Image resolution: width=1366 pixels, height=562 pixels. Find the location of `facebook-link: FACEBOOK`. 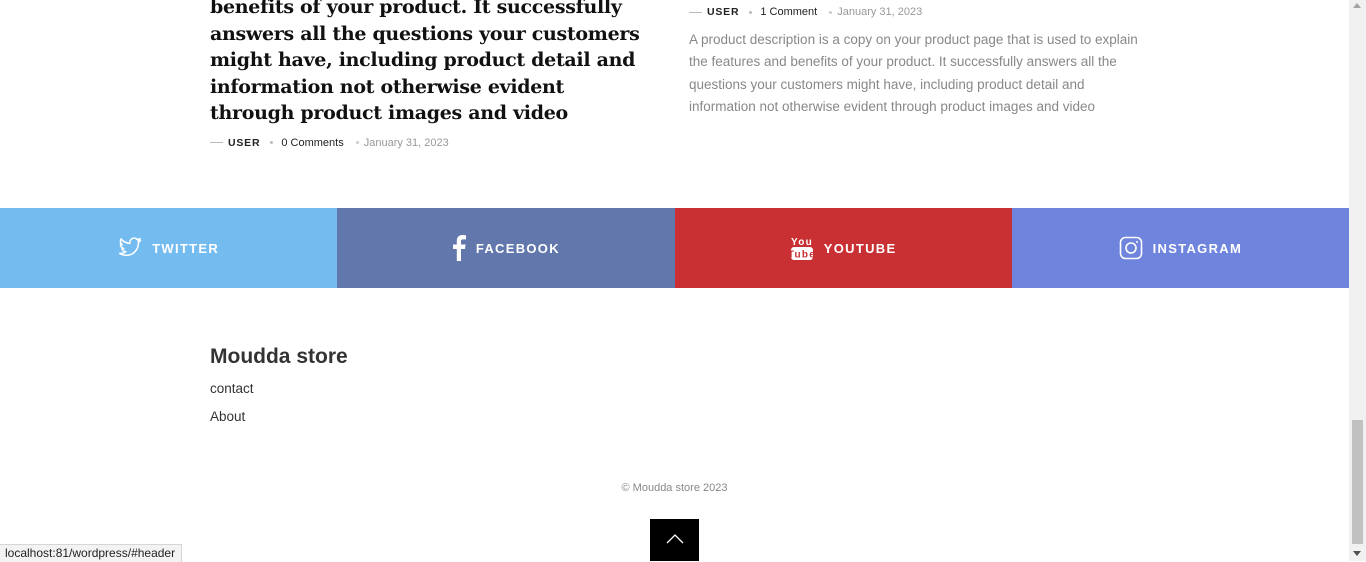

facebook-link: FACEBOOK is located at coordinates (506, 248).